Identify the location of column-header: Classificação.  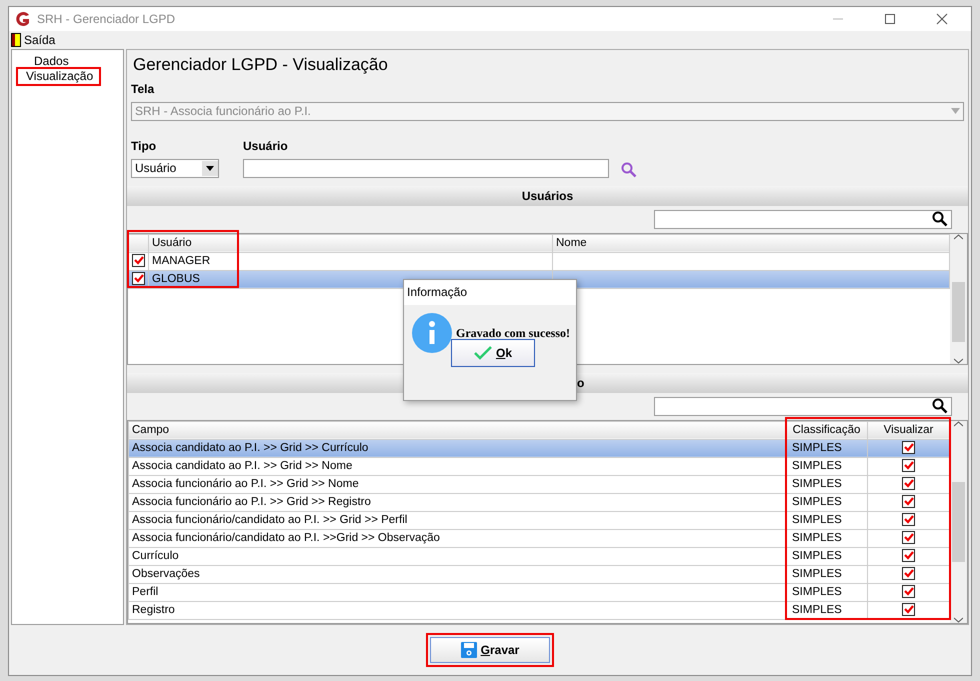
(827, 430).